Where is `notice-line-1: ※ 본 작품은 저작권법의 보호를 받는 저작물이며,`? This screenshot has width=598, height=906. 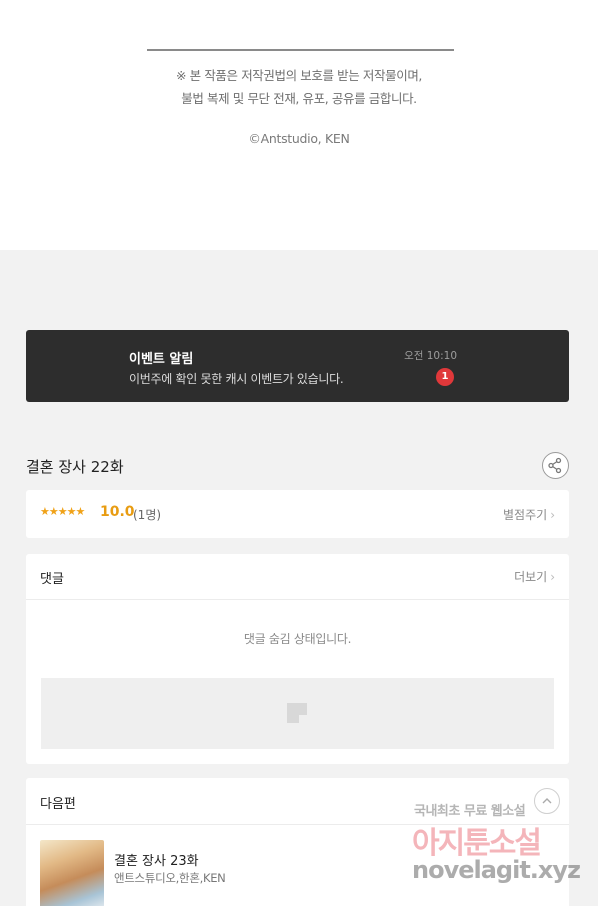
notice-line-1: ※ 본 작품은 저작권법의 보호를 받는 저작물이며, is located at coordinates (299, 75).